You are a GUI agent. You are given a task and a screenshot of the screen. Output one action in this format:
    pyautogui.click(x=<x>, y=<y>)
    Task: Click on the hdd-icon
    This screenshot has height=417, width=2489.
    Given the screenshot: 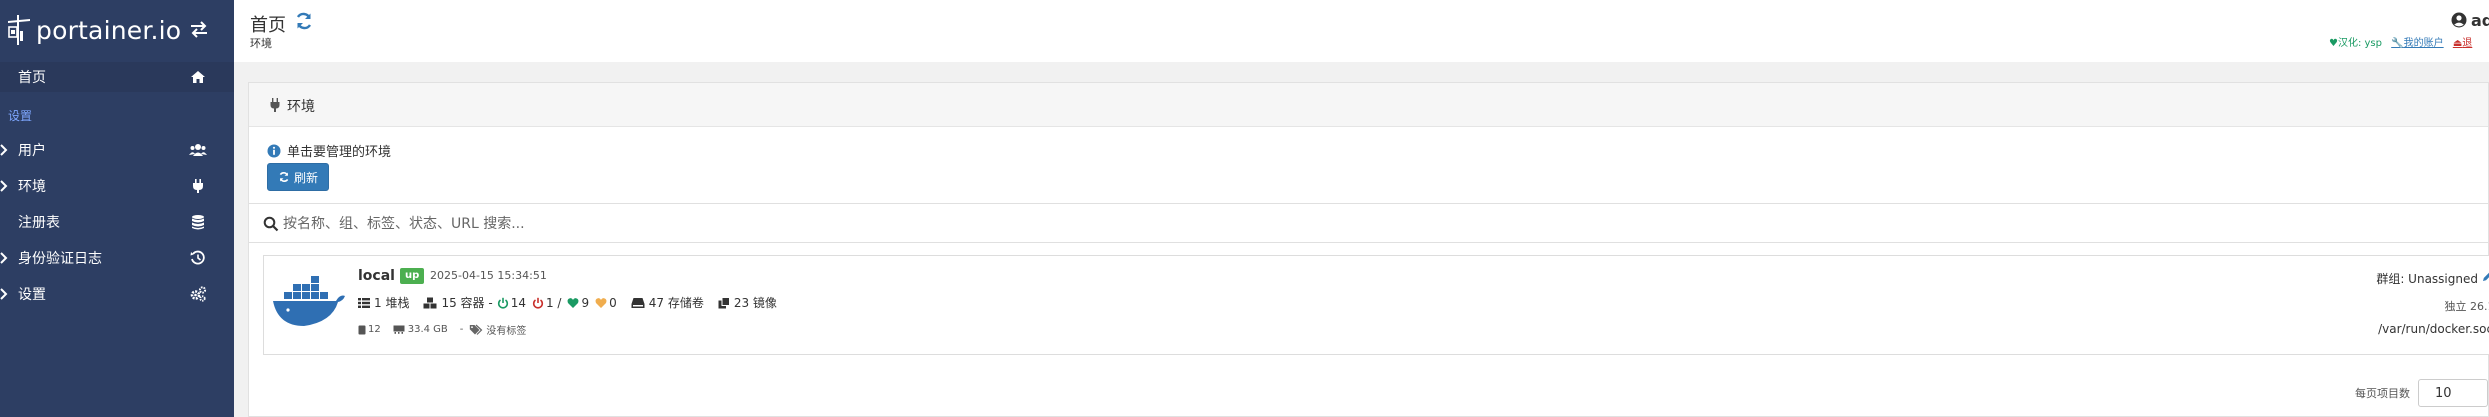 What is the action you would take?
    pyautogui.click(x=638, y=302)
    